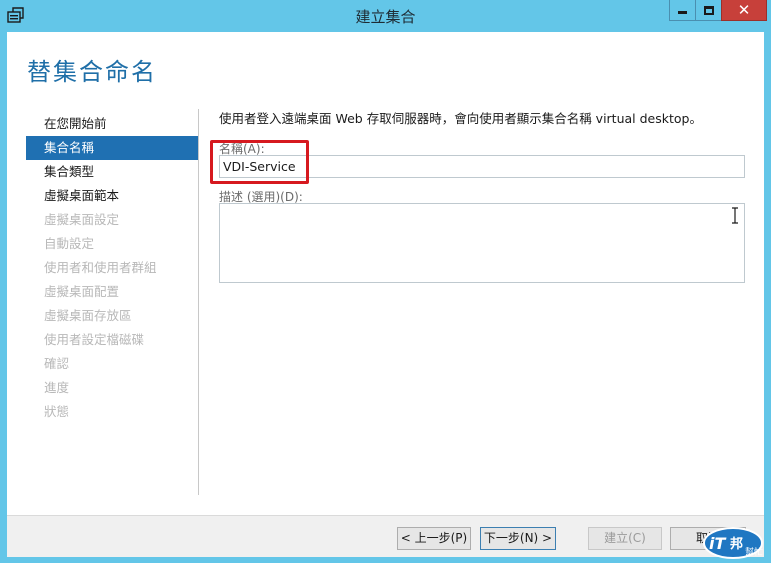 This screenshot has width=771, height=563. What do you see at coordinates (518, 538) in the screenshot?
I see `next-button: 下一步(N) >` at bounding box center [518, 538].